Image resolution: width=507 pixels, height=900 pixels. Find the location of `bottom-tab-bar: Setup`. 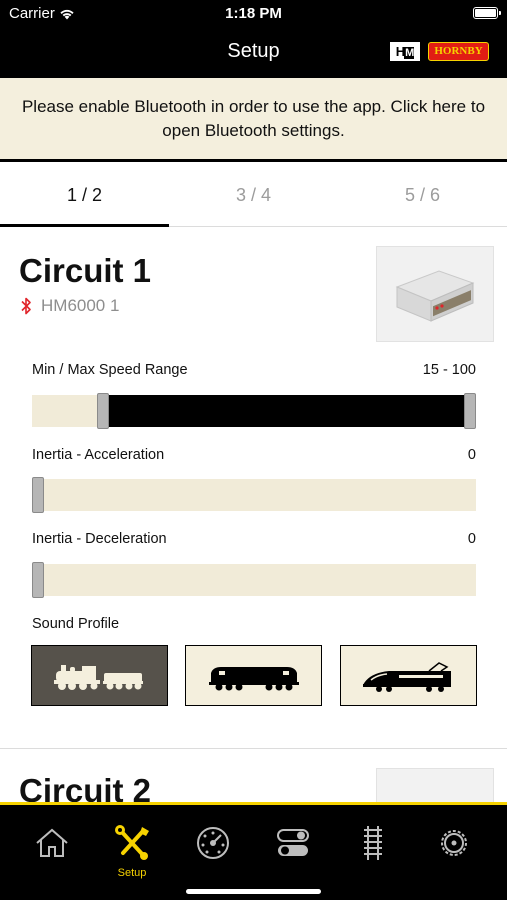

bottom-tab-bar: Setup is located at coordinates (253, 851).